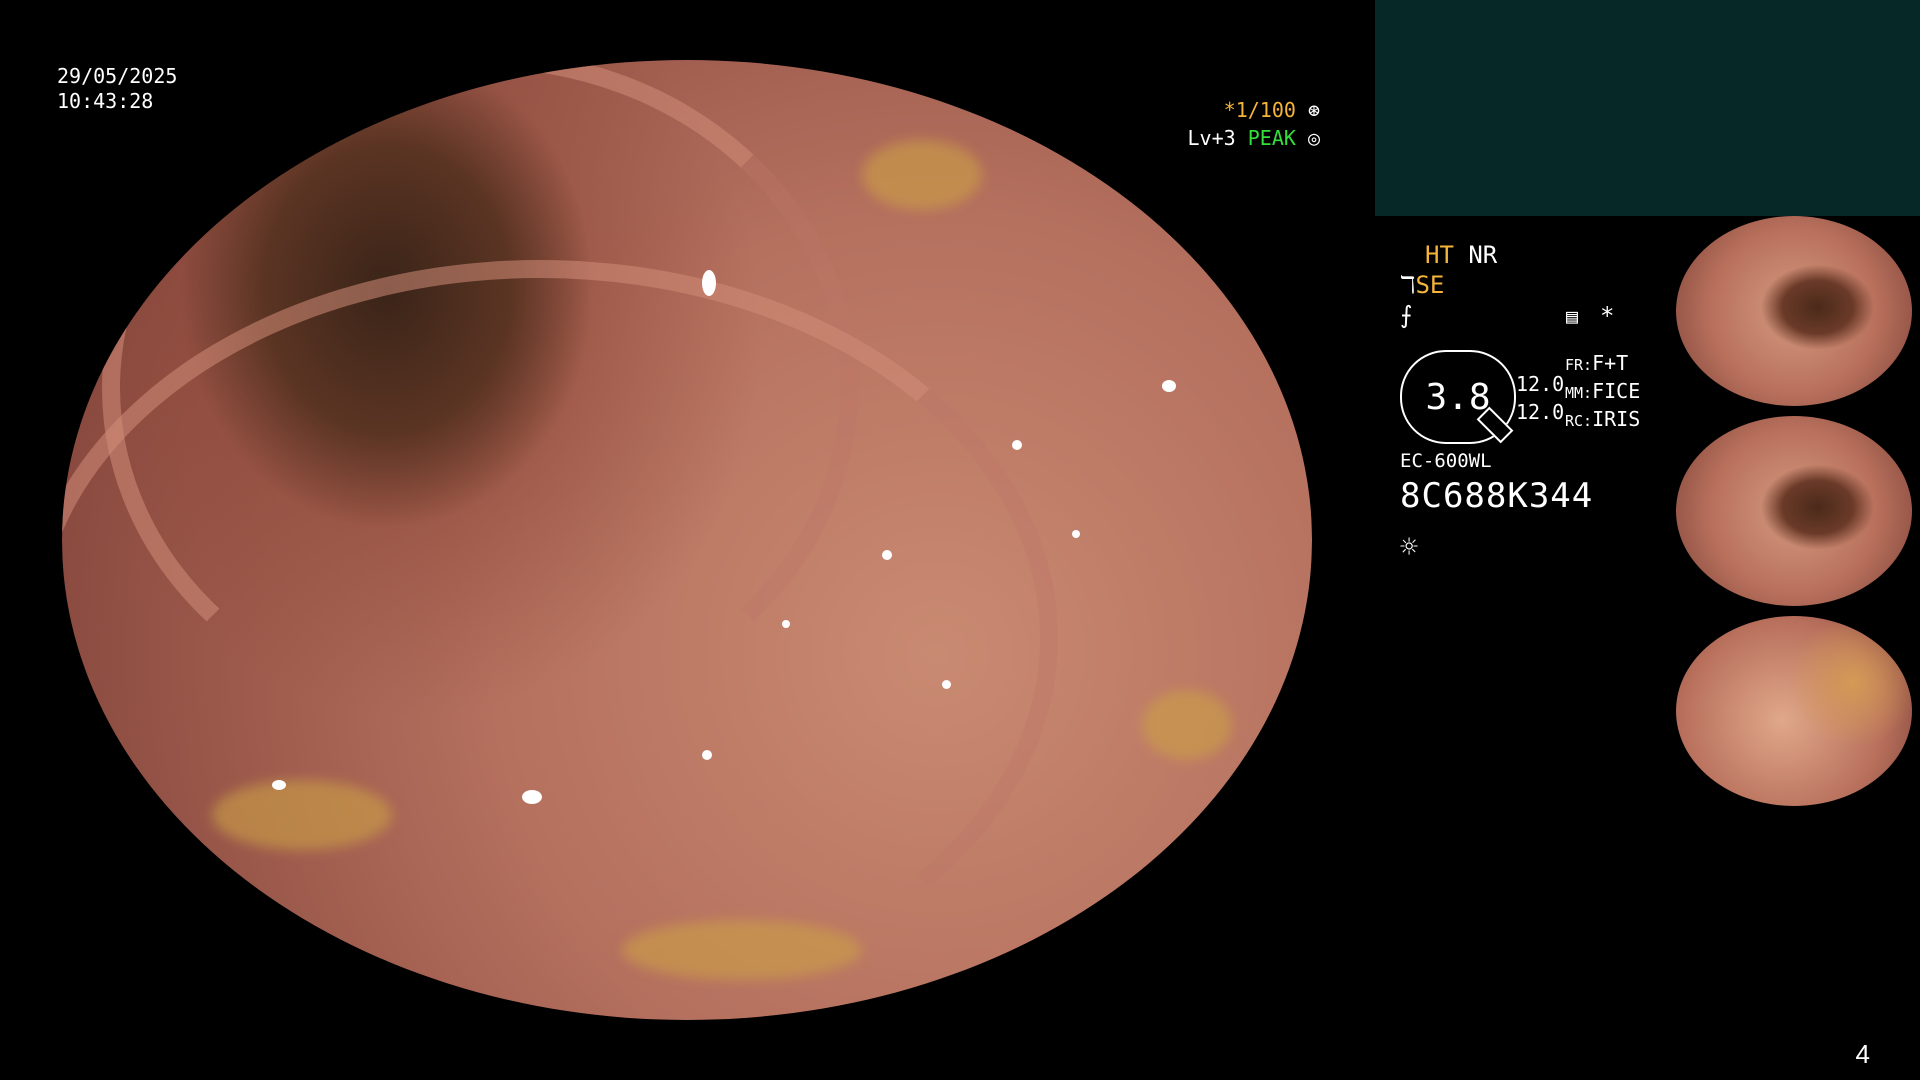 Image resolution: width=1920 pixels, height=1080 pixels. Describe the element at coordinates (1579, 365) in the screenshot. I see `fr-key: FR:` at that location.